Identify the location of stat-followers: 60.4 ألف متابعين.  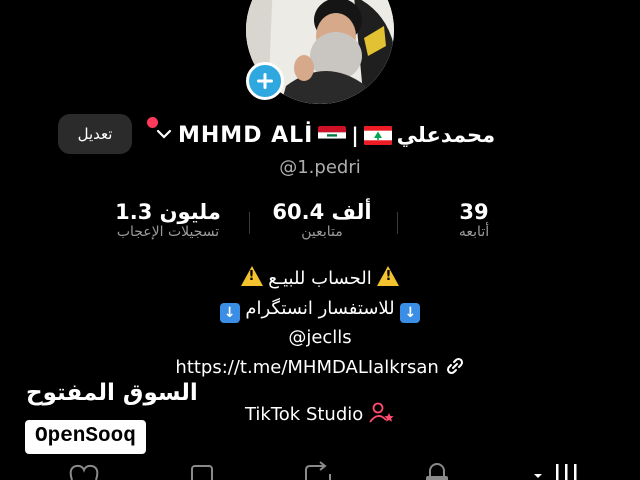
(322, 220).